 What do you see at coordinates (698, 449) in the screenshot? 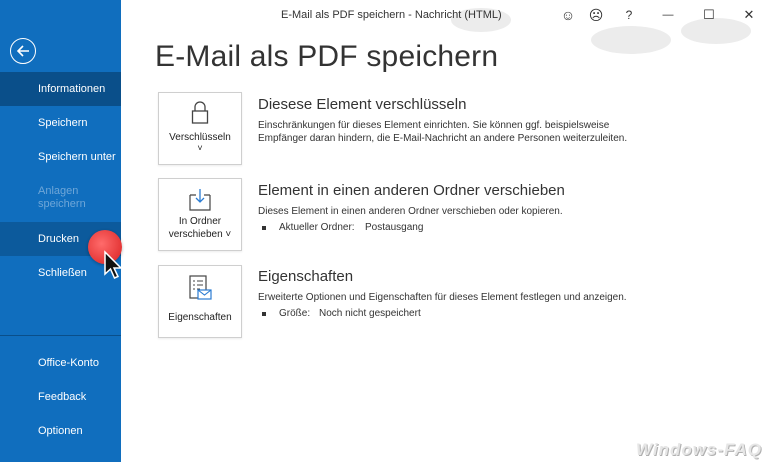
I see `watermark: Windows-FAQ` at bounding box center [698, 449].